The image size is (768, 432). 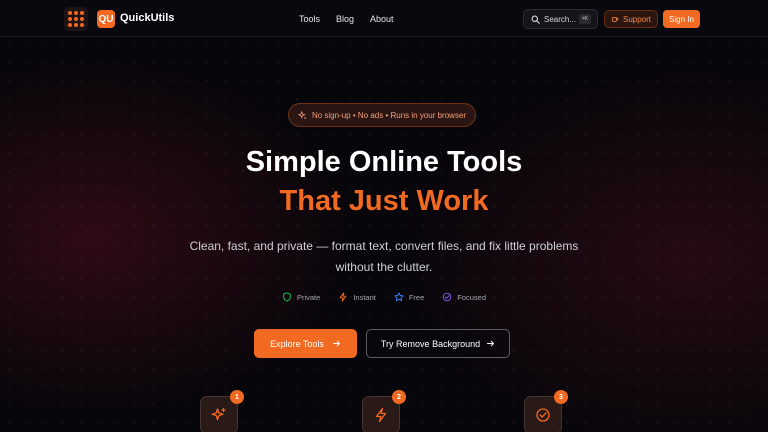 What do you see at coordinates (399, 297) in the screenshot?
I see `star-icon` at bounding box center [399, 297].